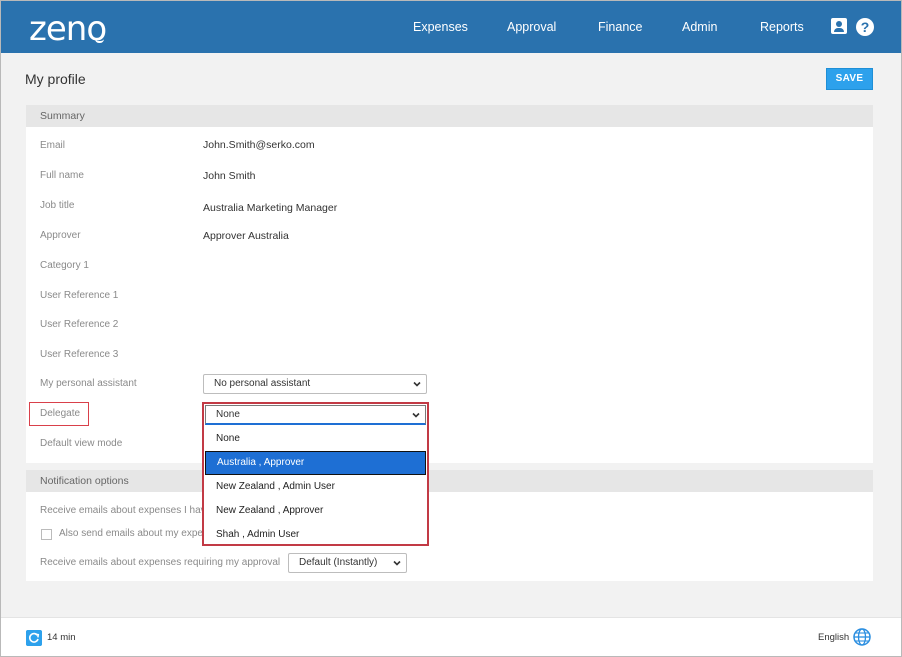 This screenshot has width=902, height=657. I want to click on user-icon, so click(839, 26).